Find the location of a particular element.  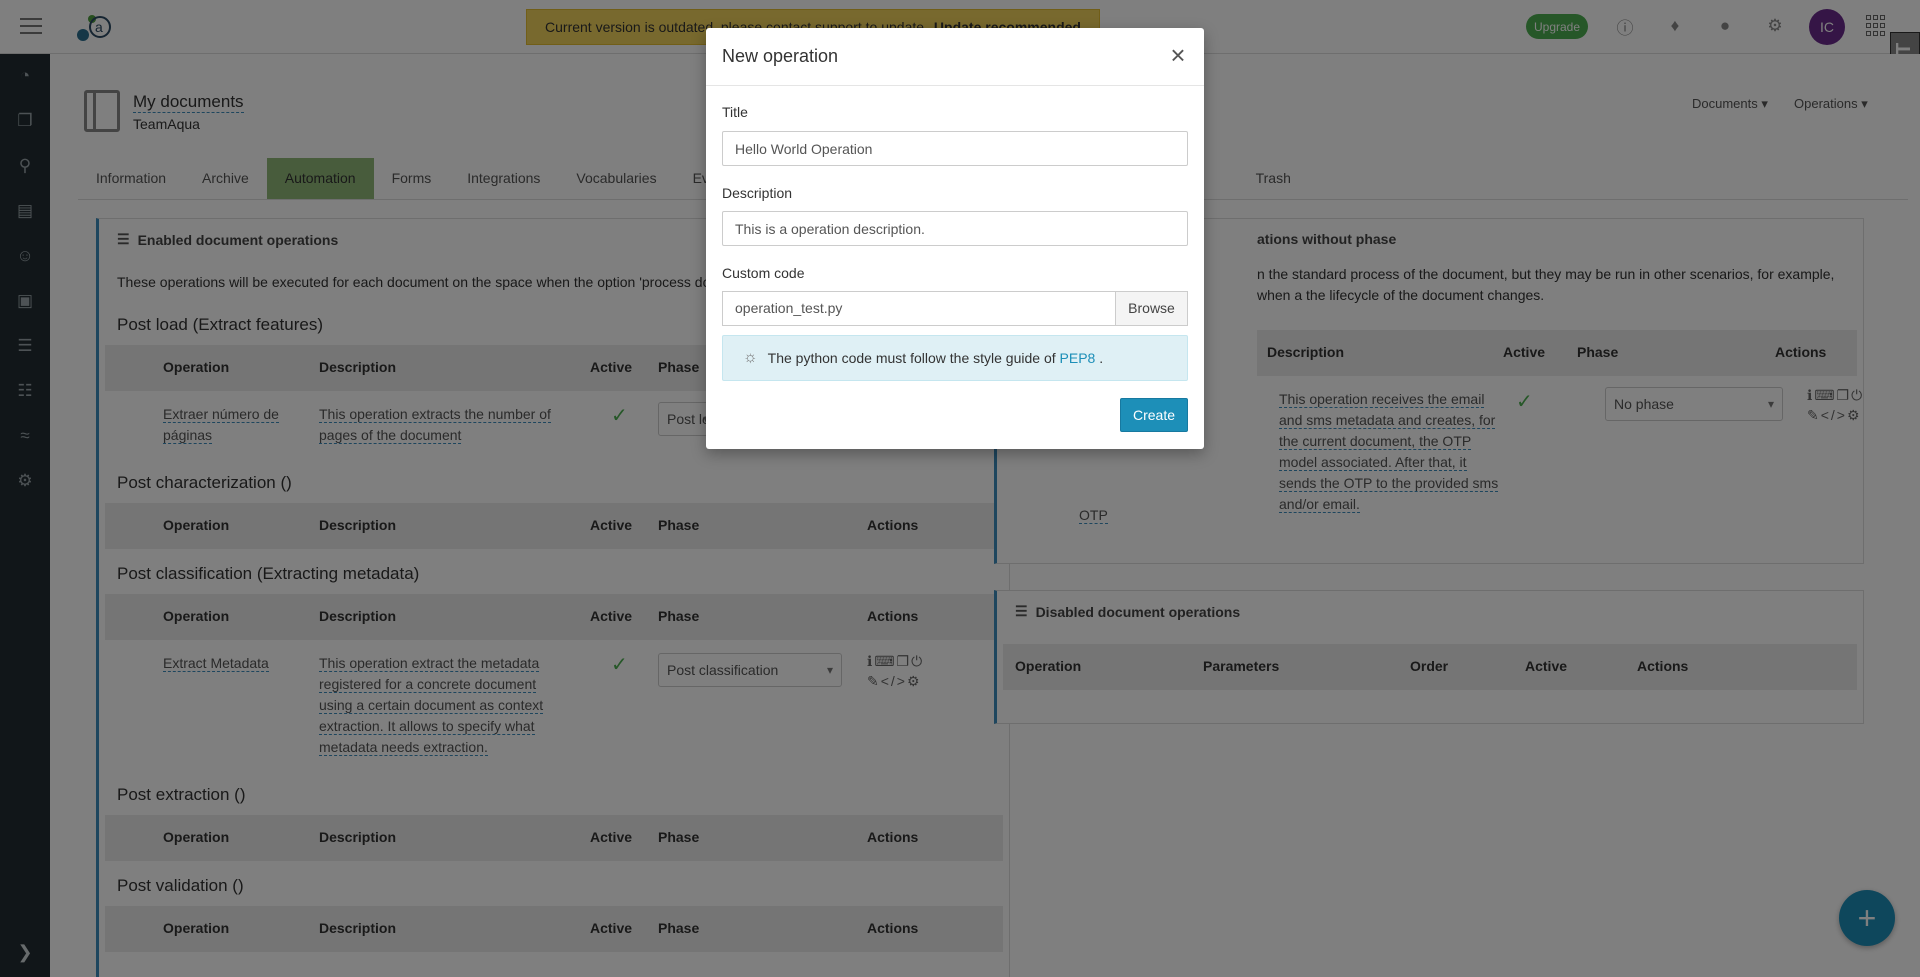

lightbulb-icon: ☼ is located at coordinates (750, 357).